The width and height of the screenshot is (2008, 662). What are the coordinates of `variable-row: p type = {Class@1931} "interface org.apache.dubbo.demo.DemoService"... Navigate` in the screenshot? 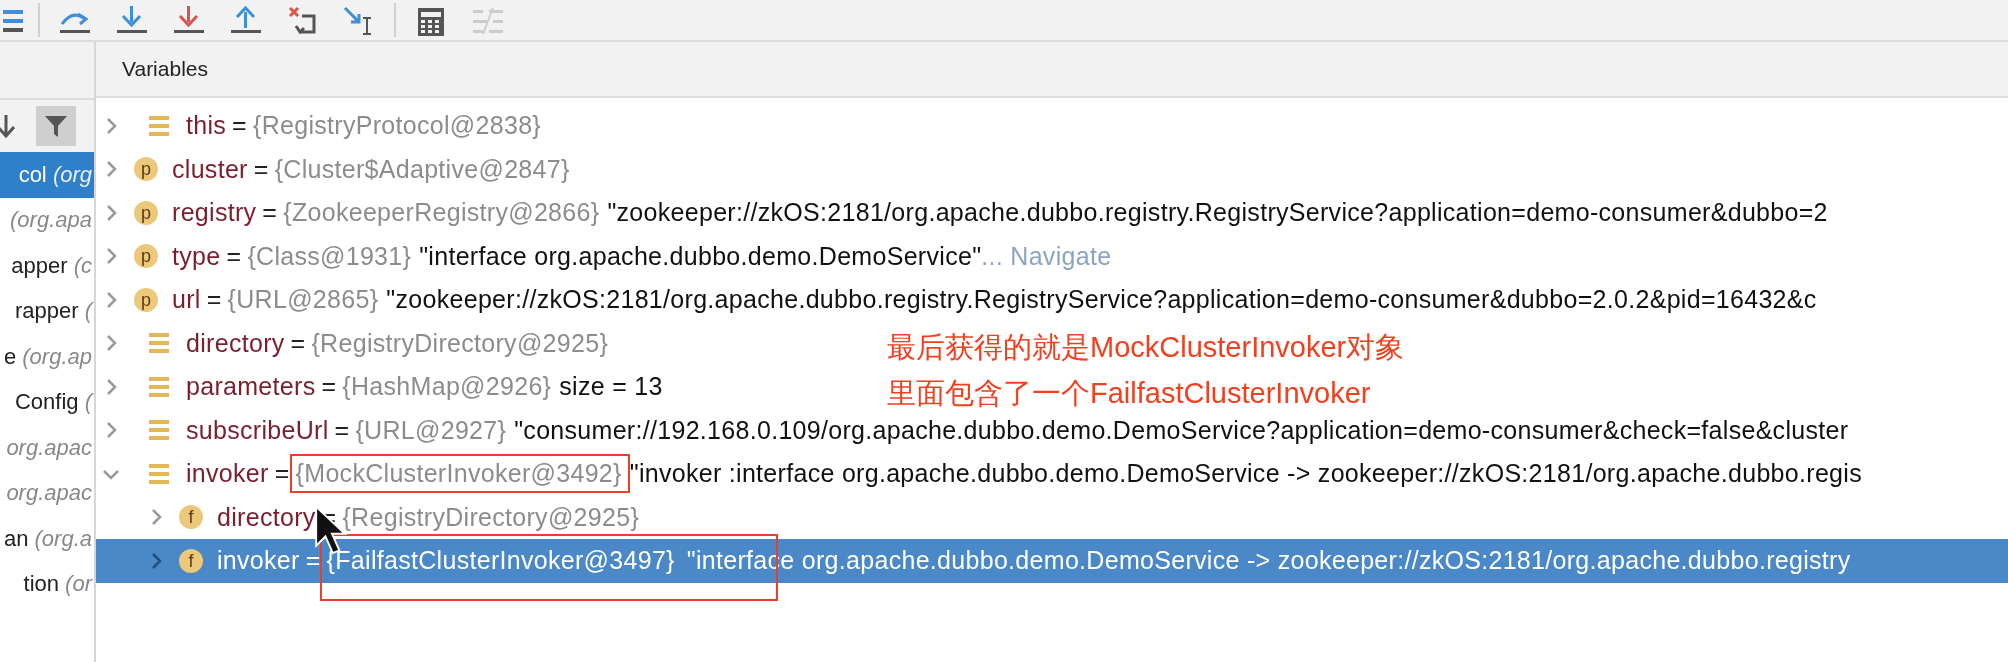 It's located at (607, 256).